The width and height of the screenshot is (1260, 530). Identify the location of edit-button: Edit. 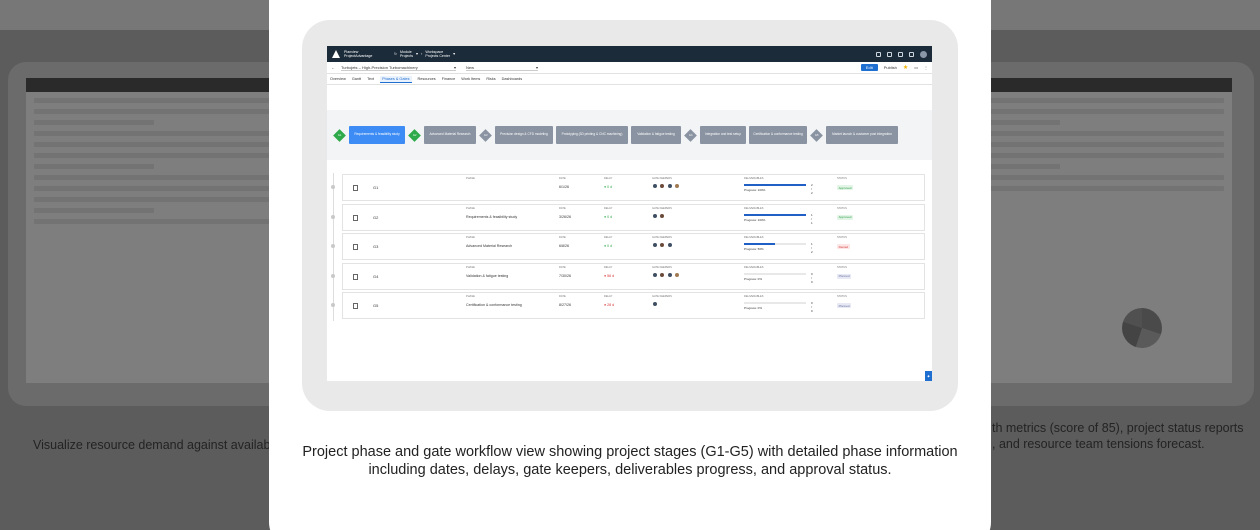
(869, 67).